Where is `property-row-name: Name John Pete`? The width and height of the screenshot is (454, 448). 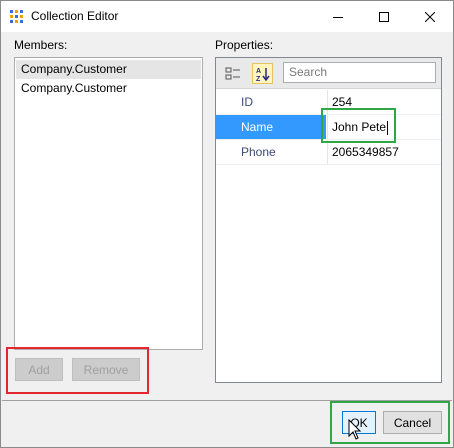 property-row-name: Name John Pete is located at coordinates (328, 127).